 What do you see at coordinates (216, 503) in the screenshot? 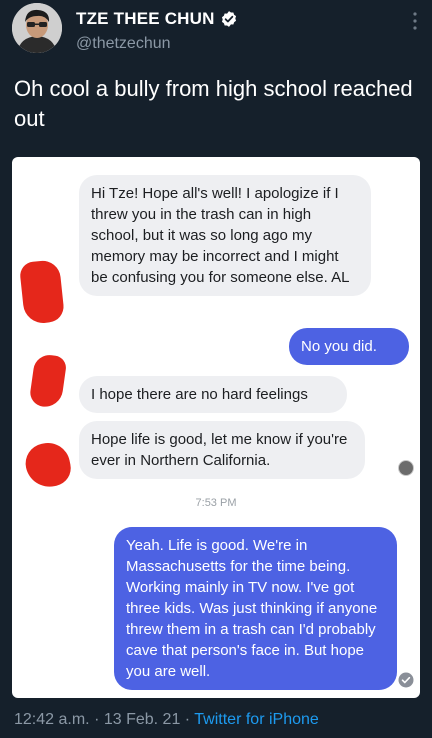
I see `message-timestamp: 7:53 PM` at bounding box center [216, 503].